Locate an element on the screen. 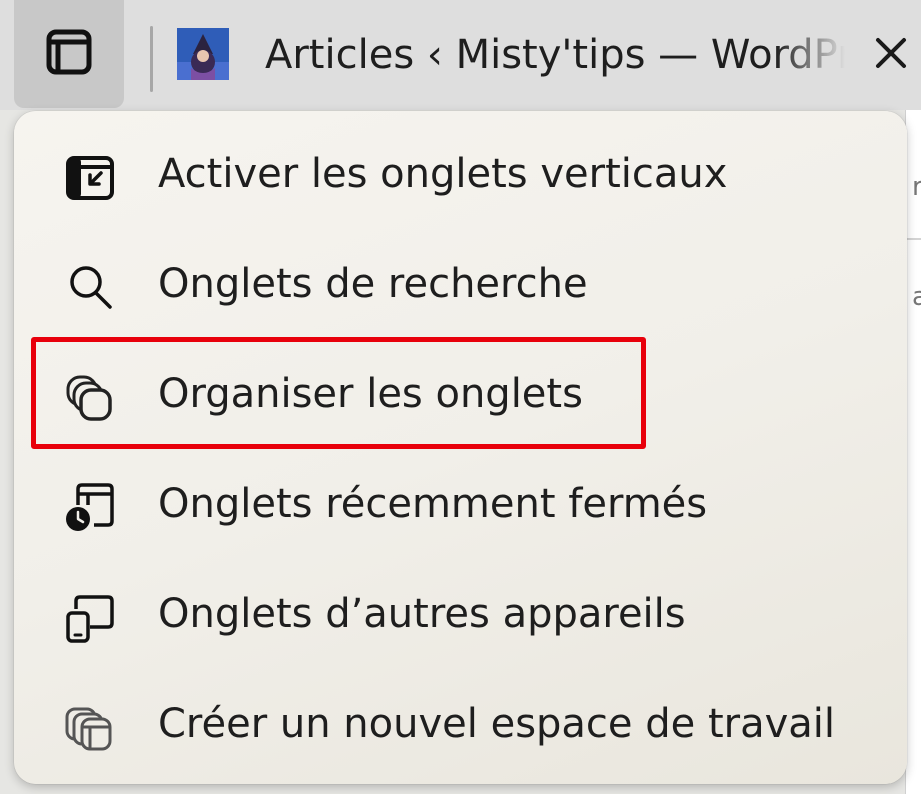 The image size is (921, 794). close-icon is located at coordinates (891, 55).